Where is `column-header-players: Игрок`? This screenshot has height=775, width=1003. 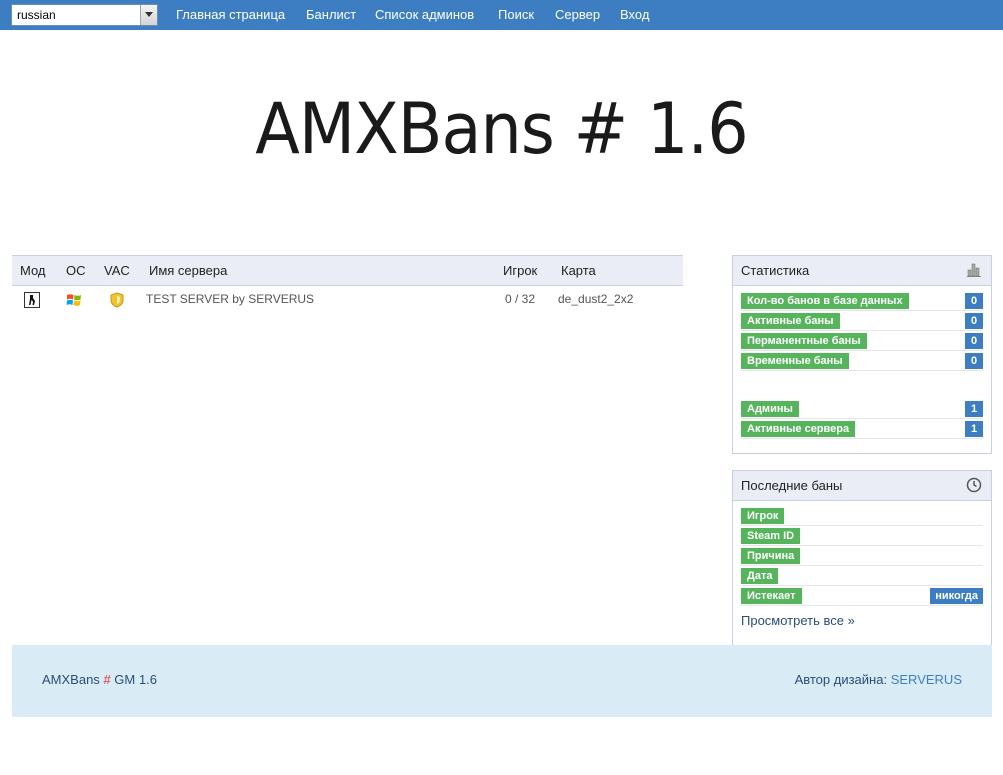 column-header-players: Игрок is located at coordinates (520, 270).